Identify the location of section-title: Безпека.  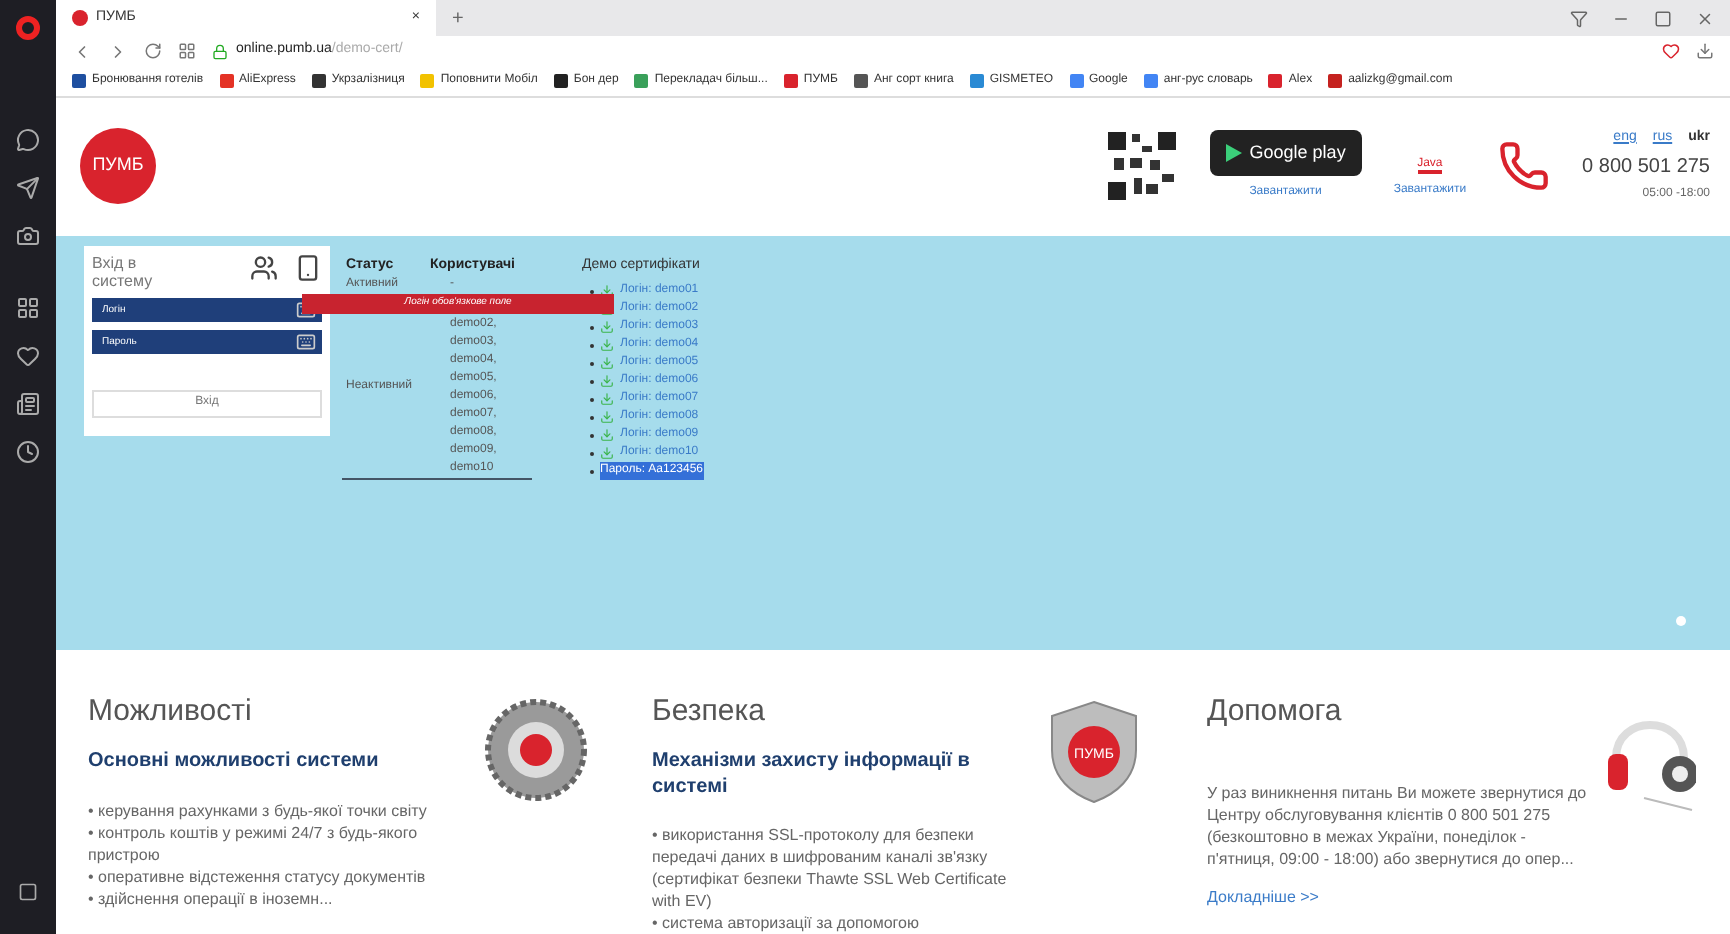
(709, 711).